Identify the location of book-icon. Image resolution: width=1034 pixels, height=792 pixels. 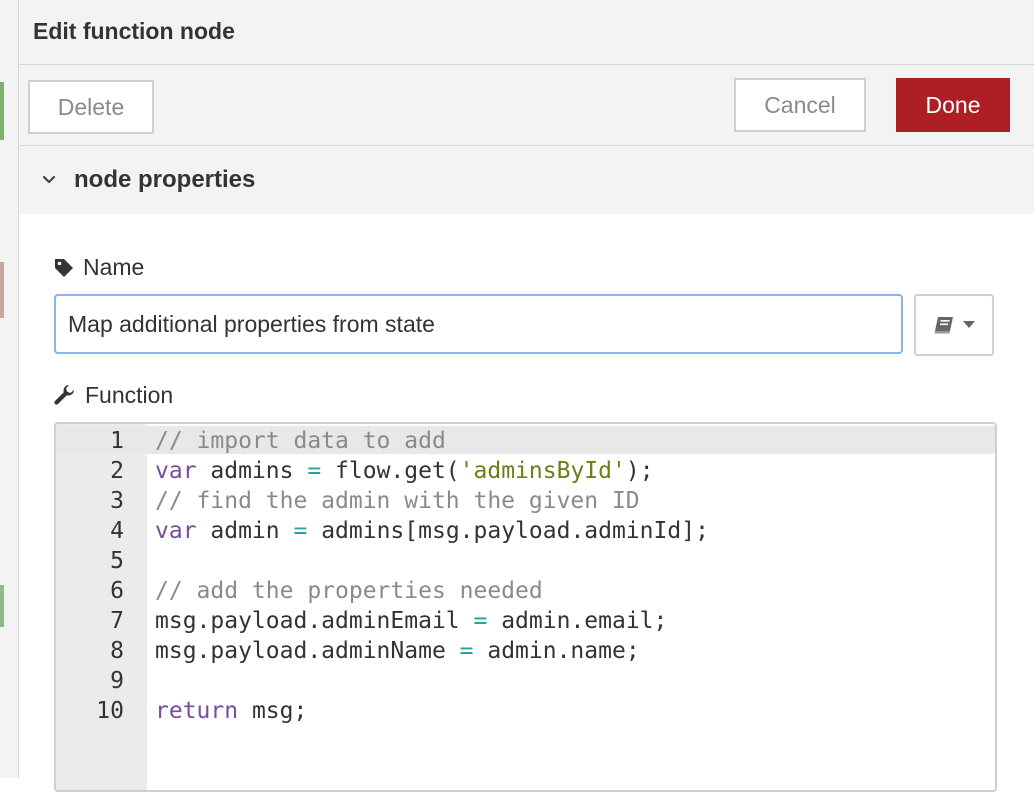
(943, 325).